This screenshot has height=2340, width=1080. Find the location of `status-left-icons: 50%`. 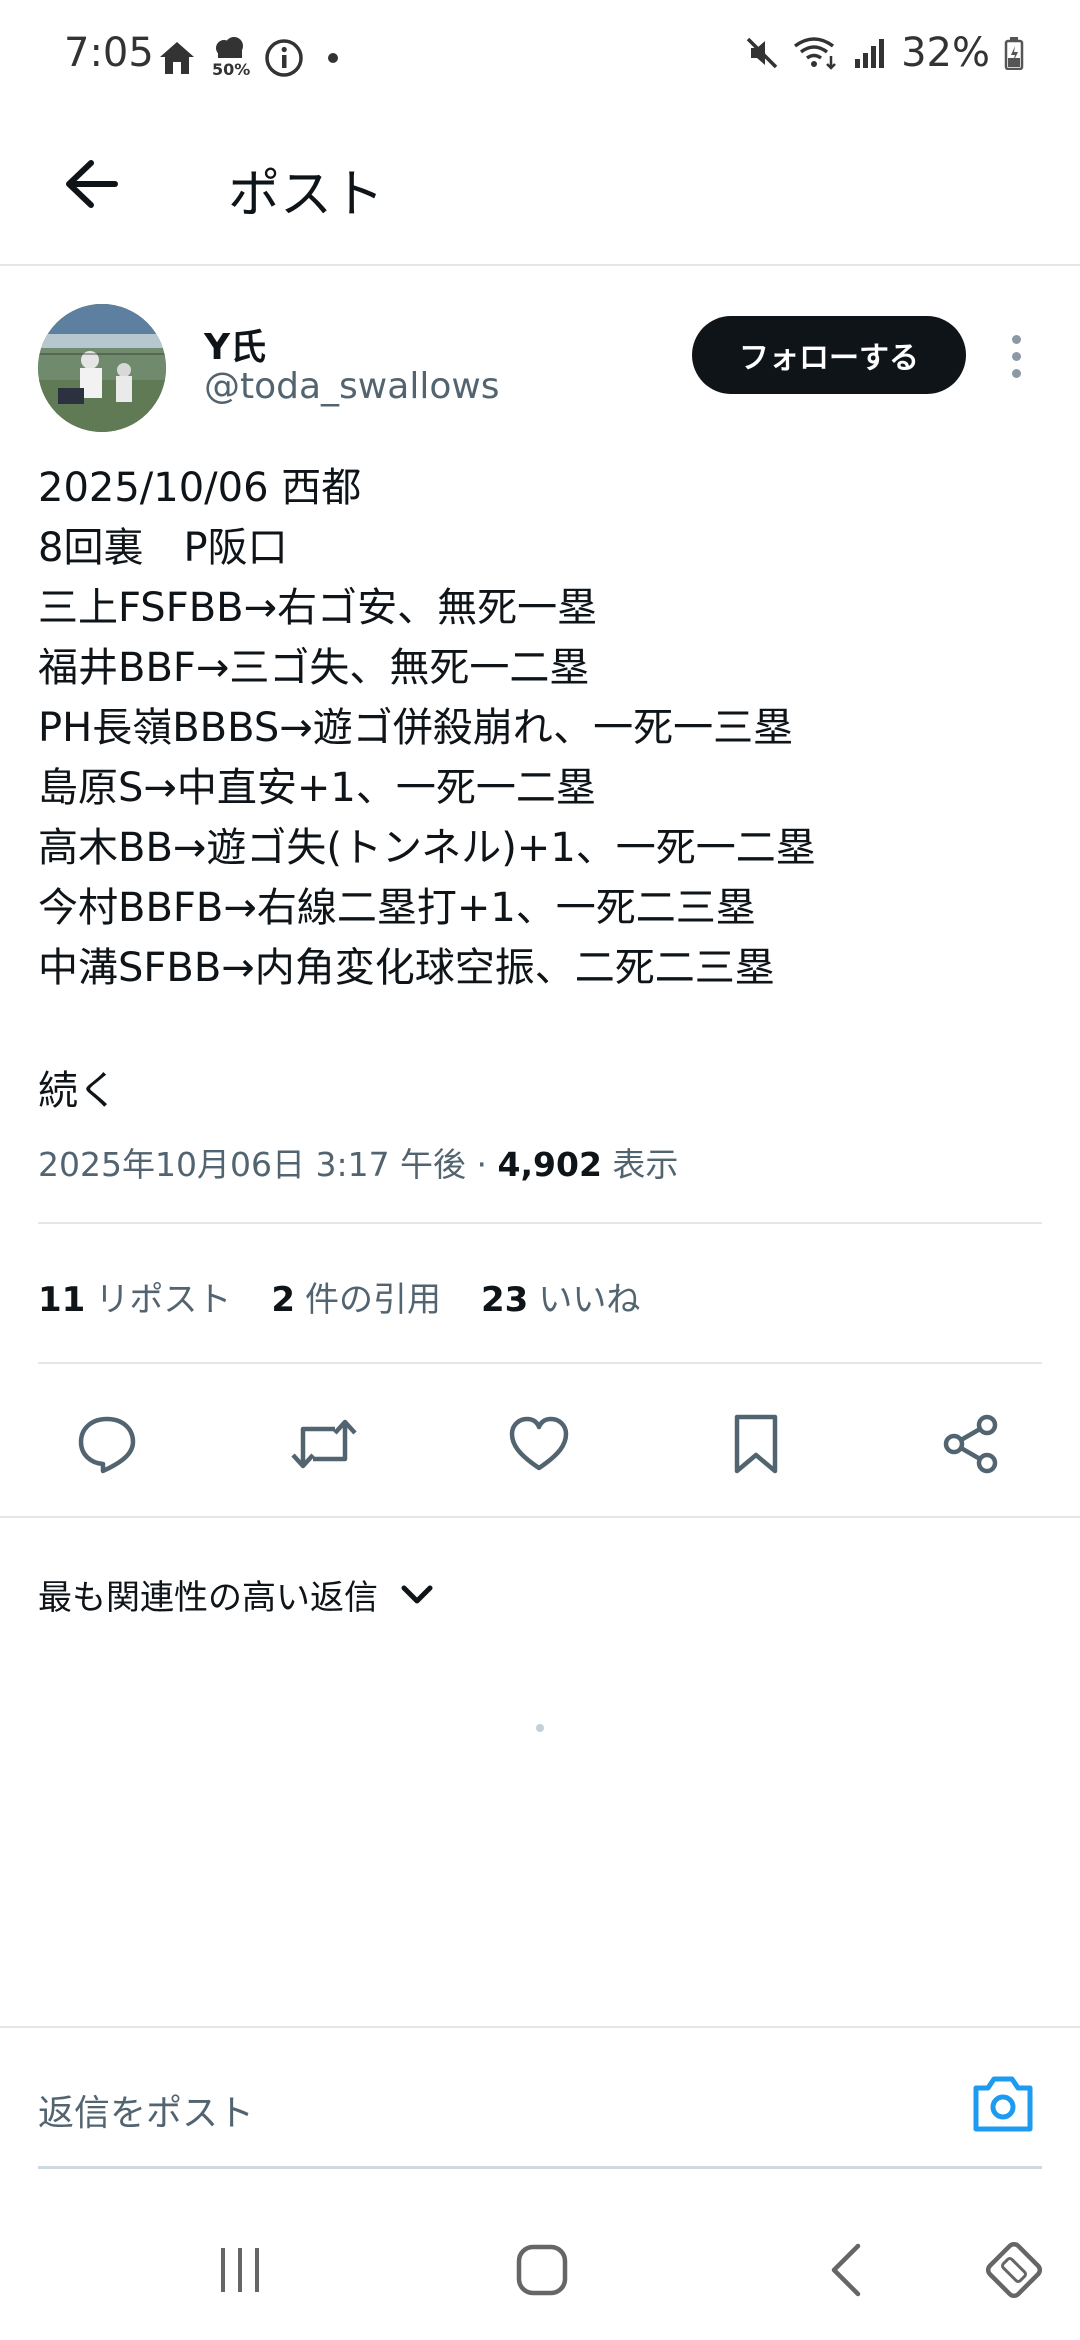

status-left-icons: 50% is located at coordinates (248, 58).